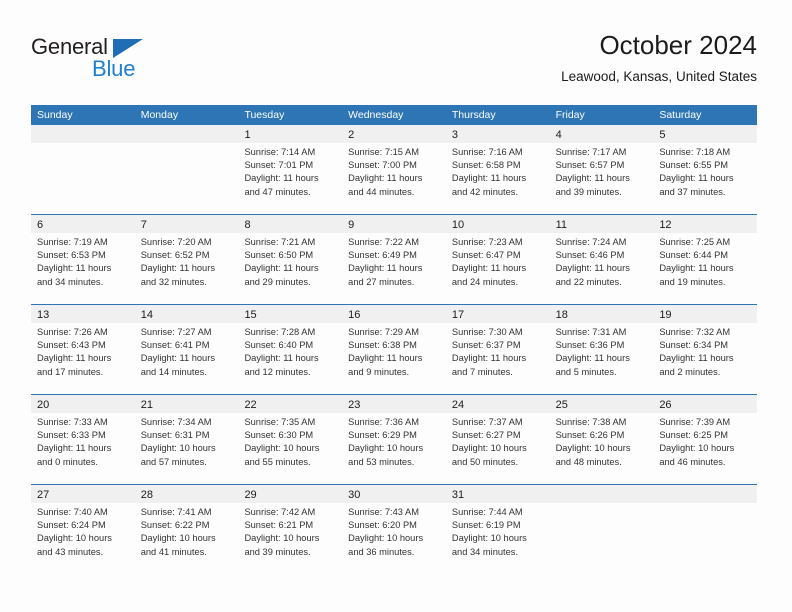 The width and height of the screenshot is (792, 612). I want to click on day-number-band: 8, so click(290, 224).